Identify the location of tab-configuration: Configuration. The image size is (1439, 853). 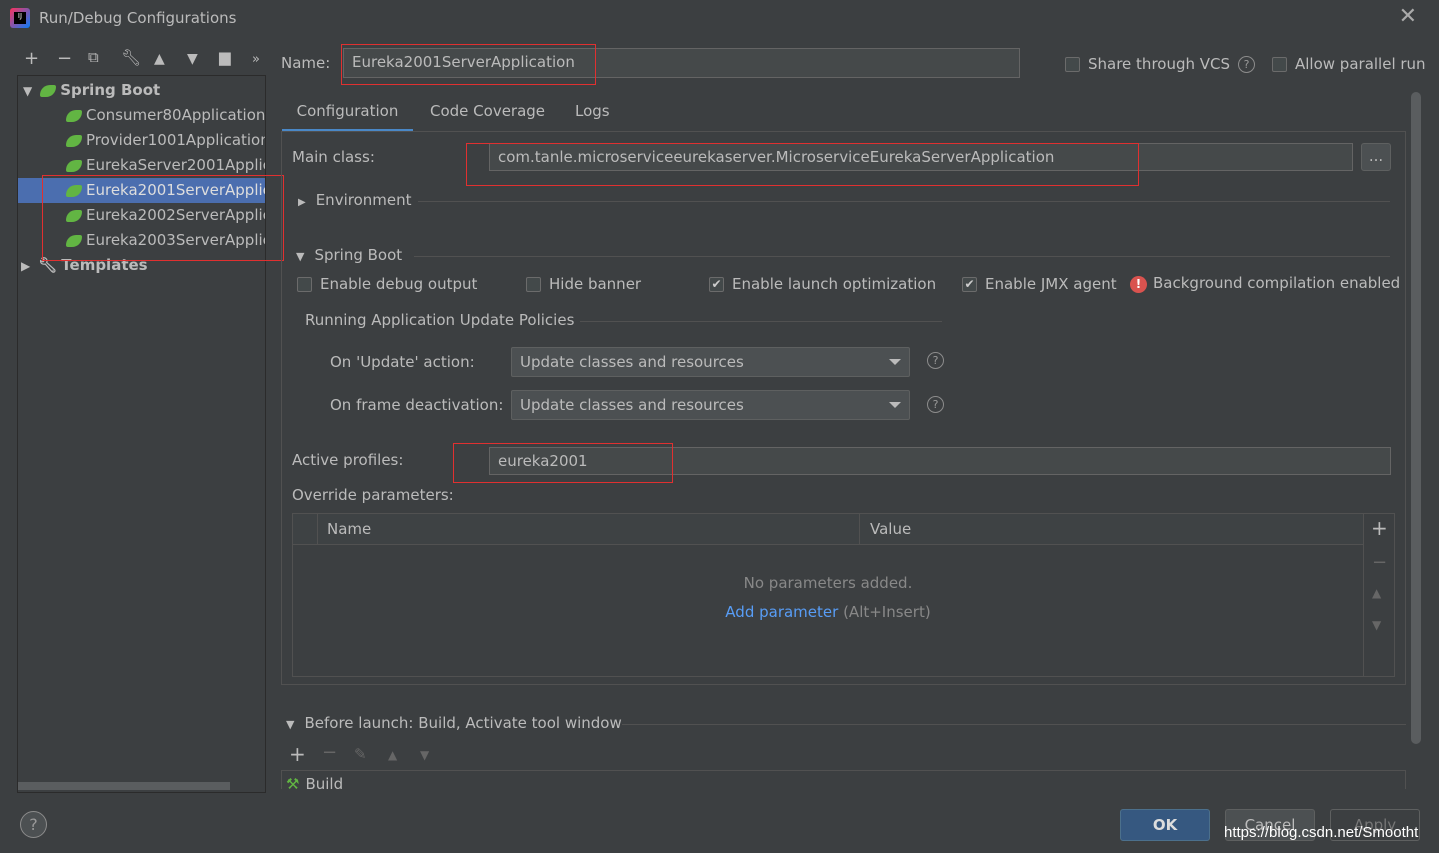
(347, 116).